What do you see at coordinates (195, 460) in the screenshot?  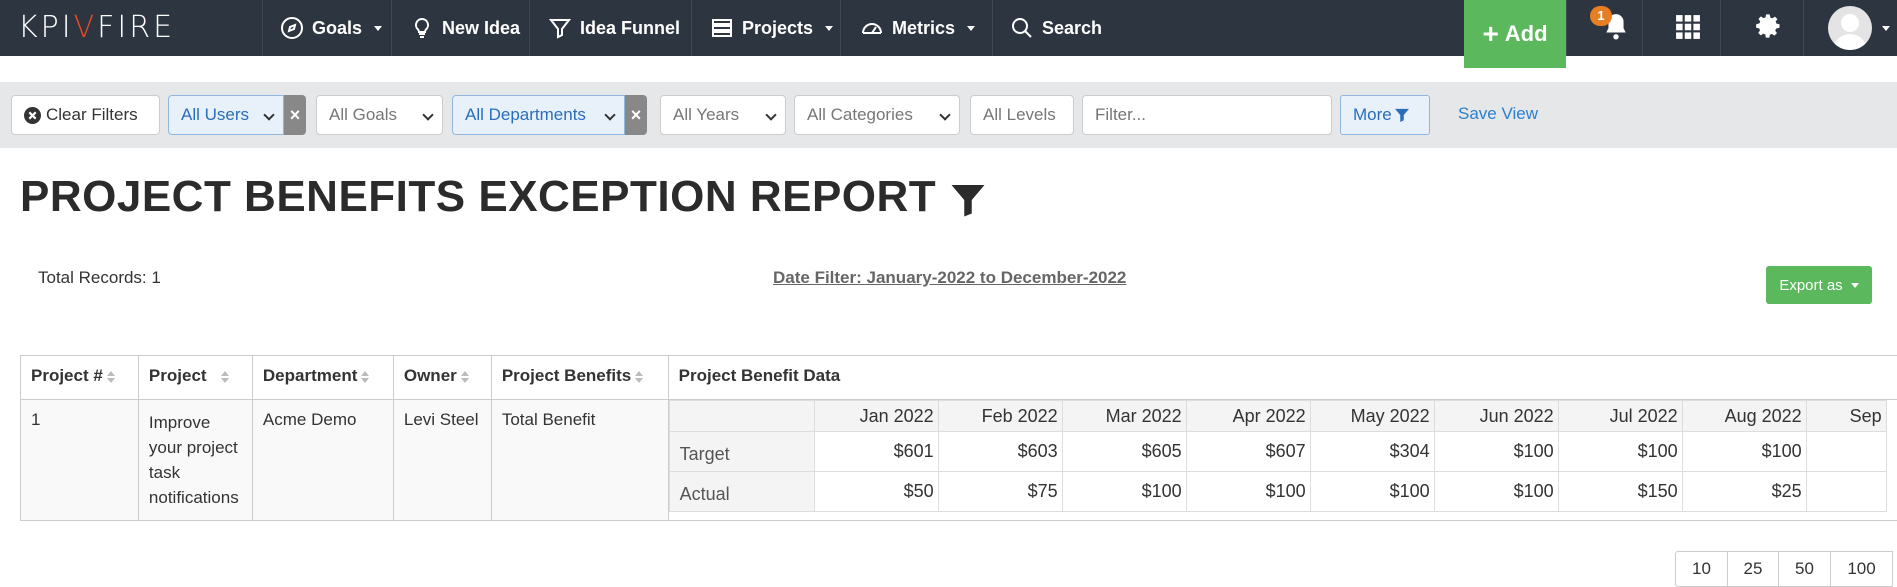 I see `cell-project-name: Improve your project task notifications` at bounding box center [195, 460].